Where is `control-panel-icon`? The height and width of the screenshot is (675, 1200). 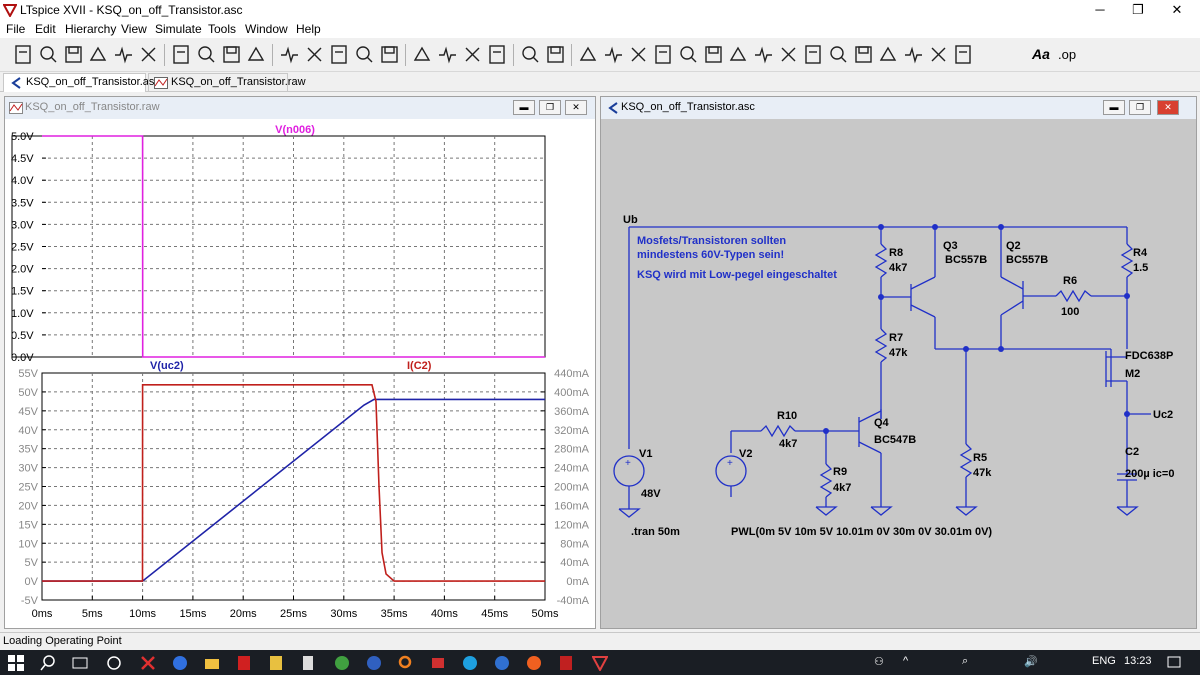
control-panel-icon is located at coordinates (98, 54).